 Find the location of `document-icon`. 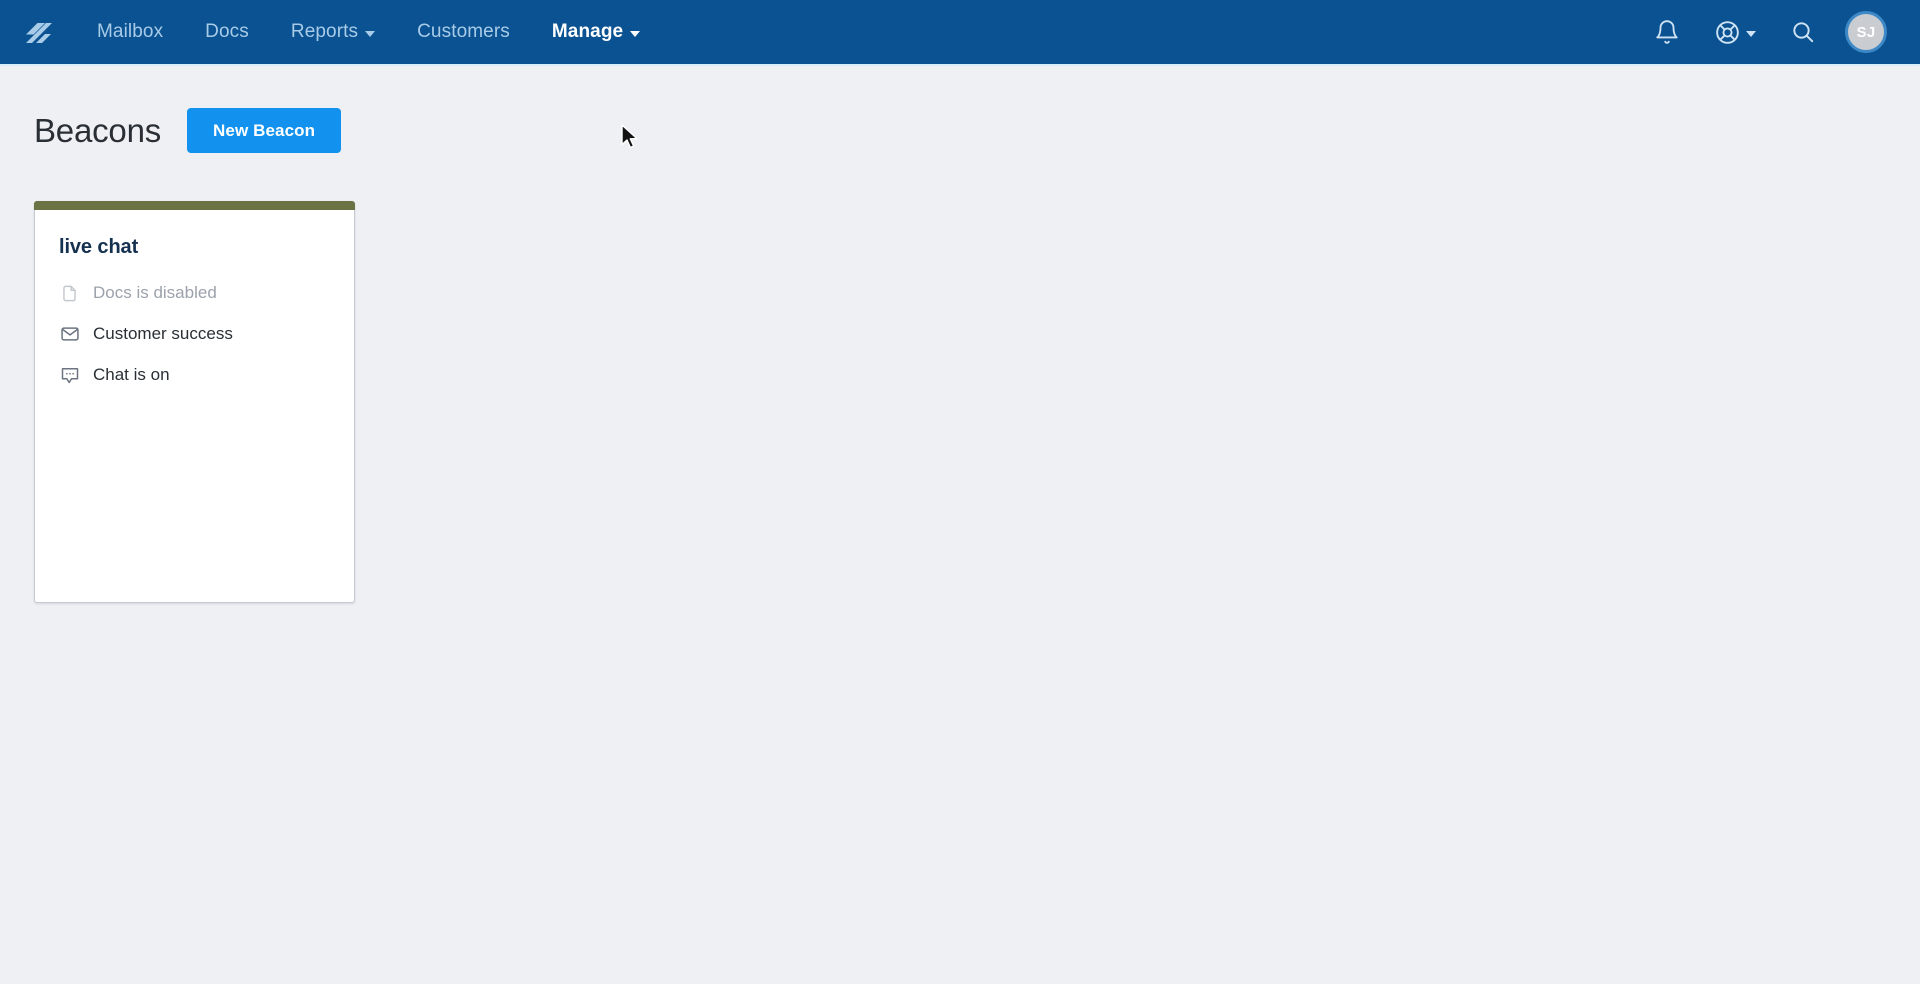

document-icon is located at coordinates (69, 293).